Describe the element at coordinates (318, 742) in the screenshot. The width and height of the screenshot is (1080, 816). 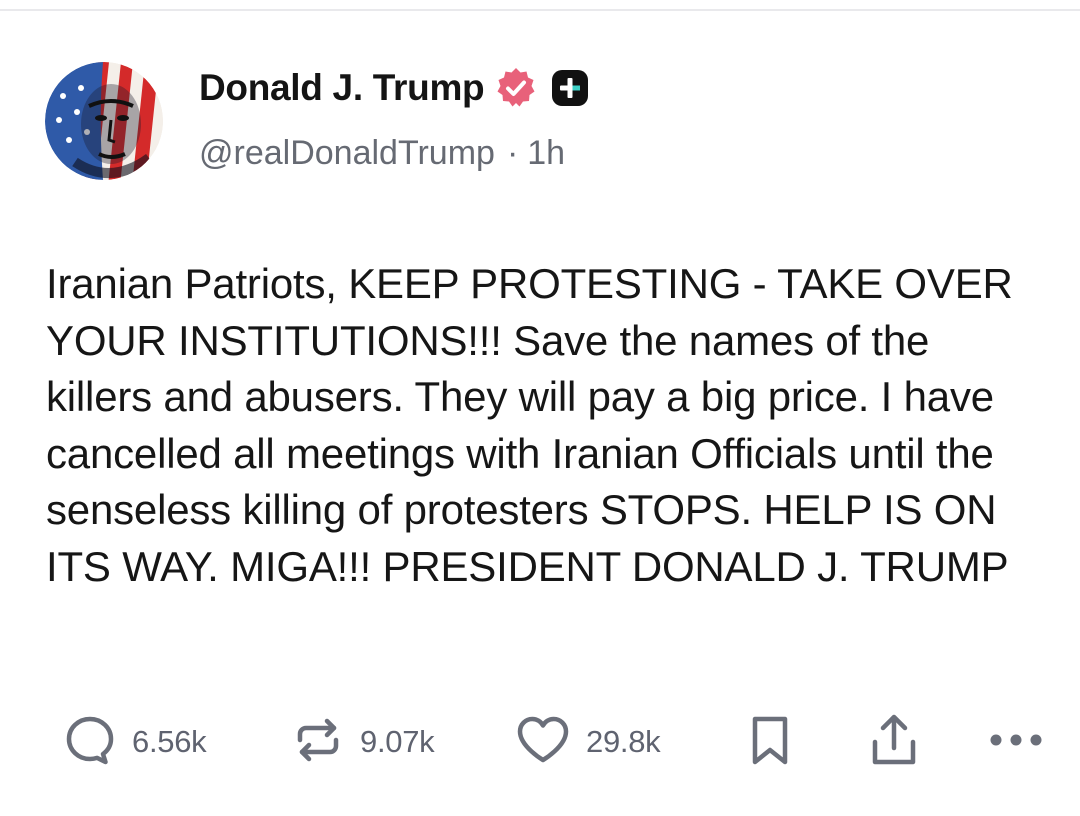
I see `repost-icon` at that location.